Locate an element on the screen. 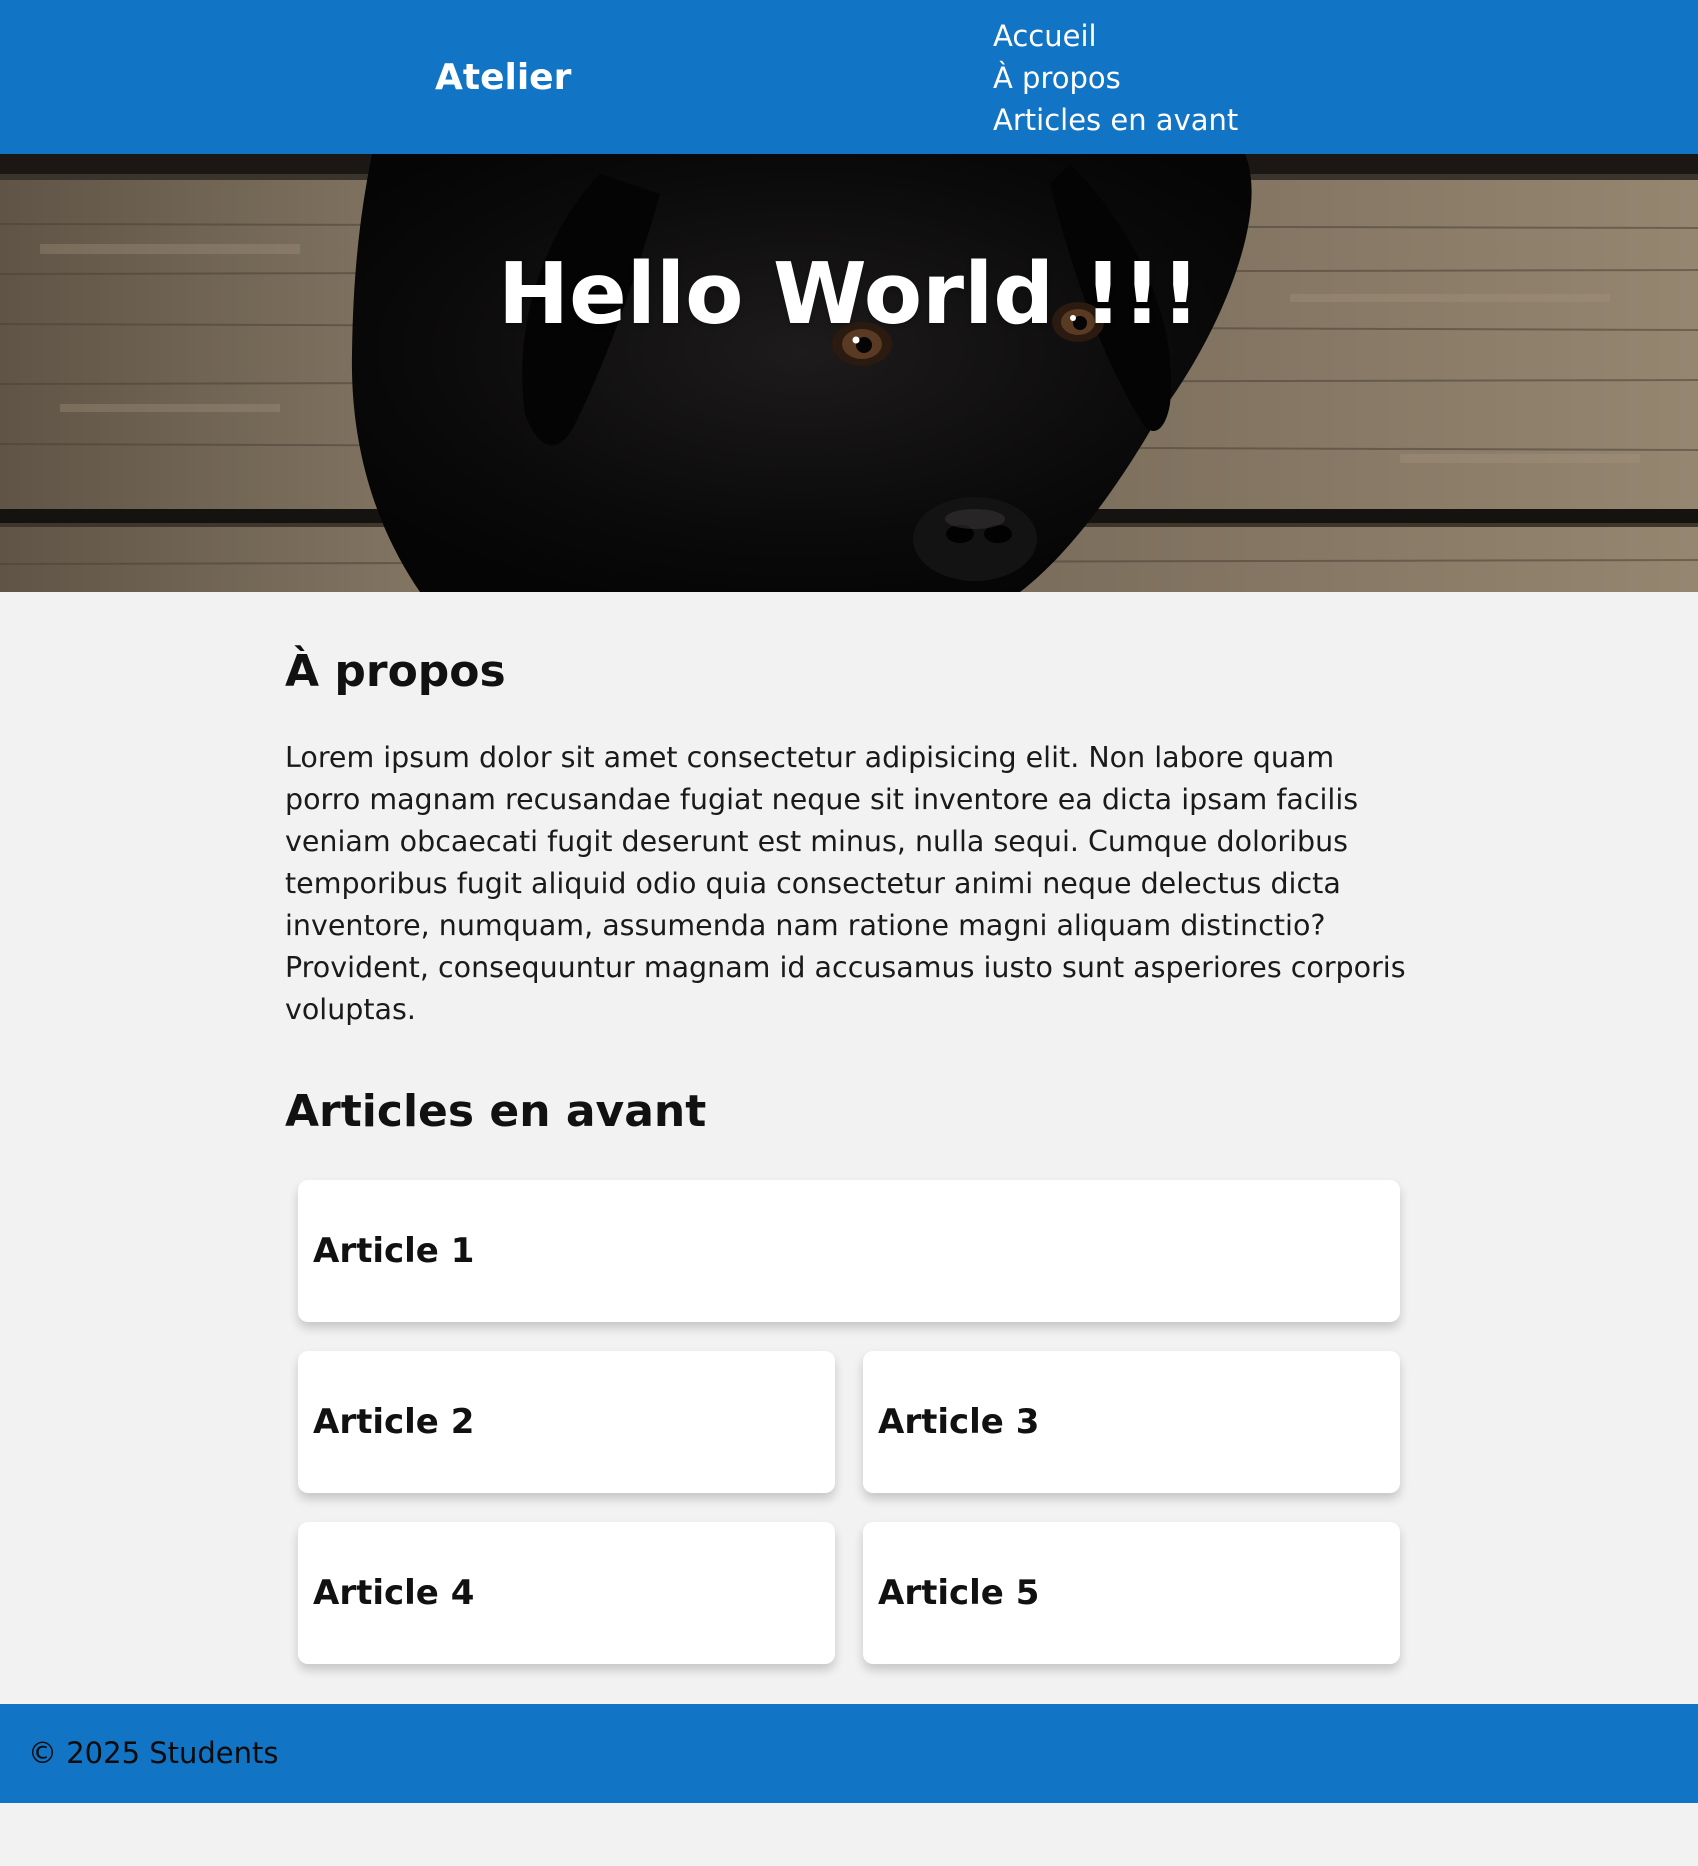 The height and width of the screenshot is (1866, 1698). footer-copyright: © 2025 Students is located at coordinates (153, 1753).